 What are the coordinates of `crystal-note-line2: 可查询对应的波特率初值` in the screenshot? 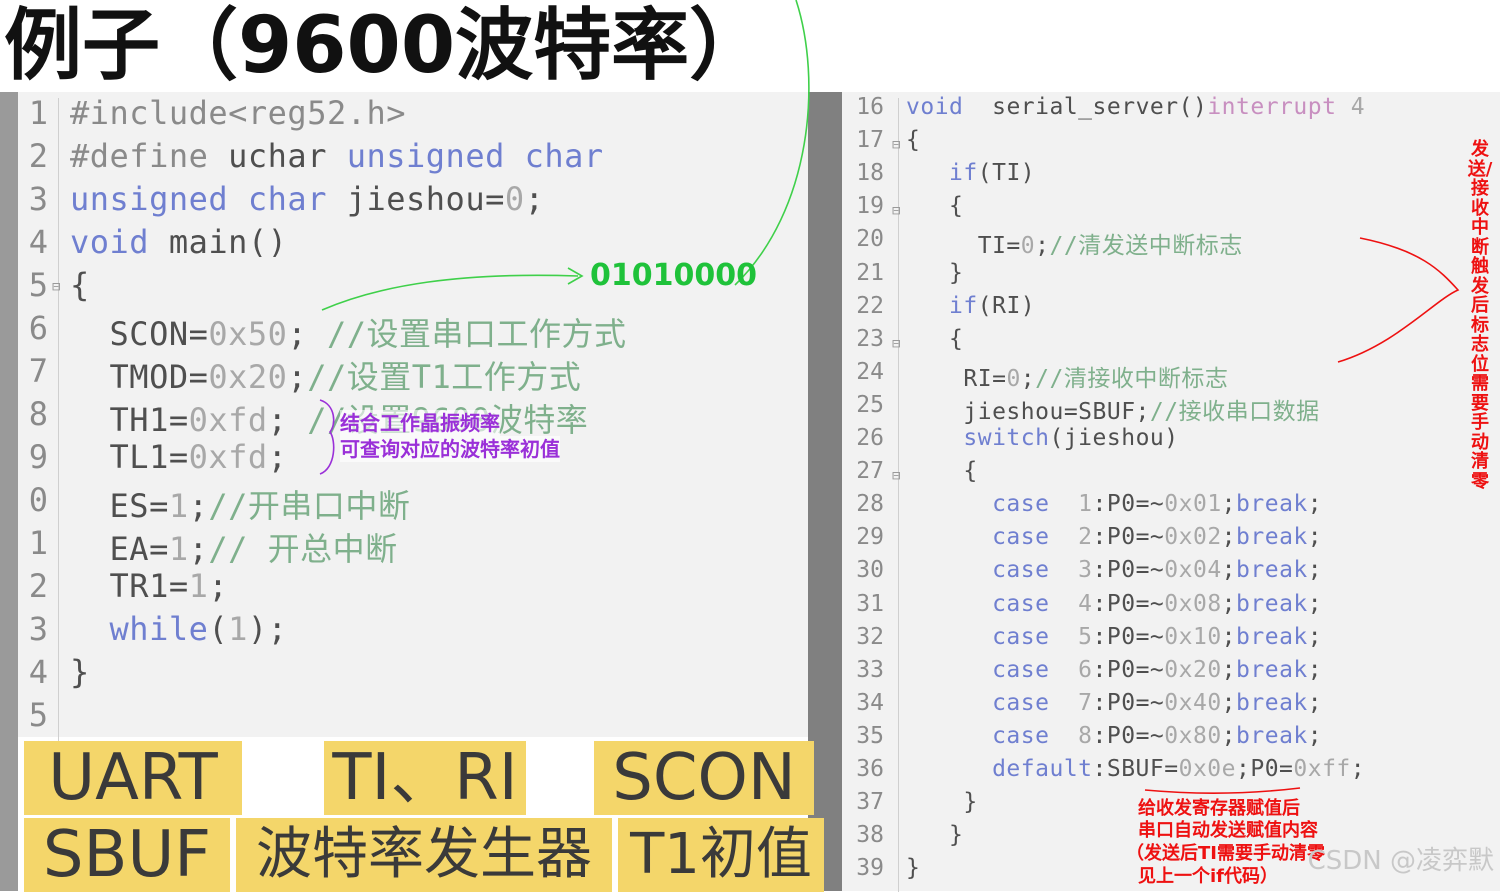 It's located at (450, 449).